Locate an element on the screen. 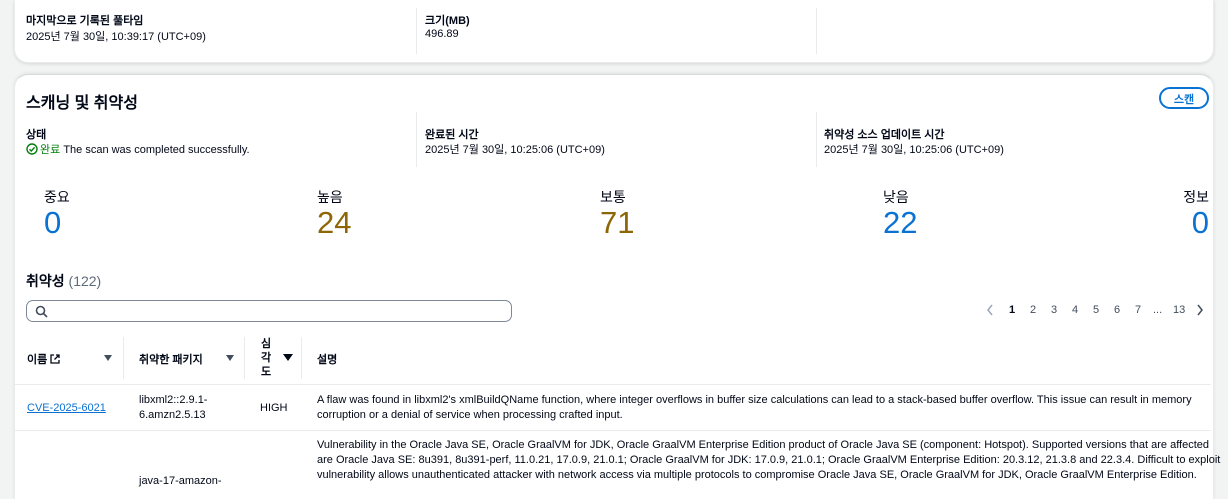 Image resolution: width=1228 pixels, height=499 pixels. severity-medium: 보통 71 is located at coordinates (617, 212).